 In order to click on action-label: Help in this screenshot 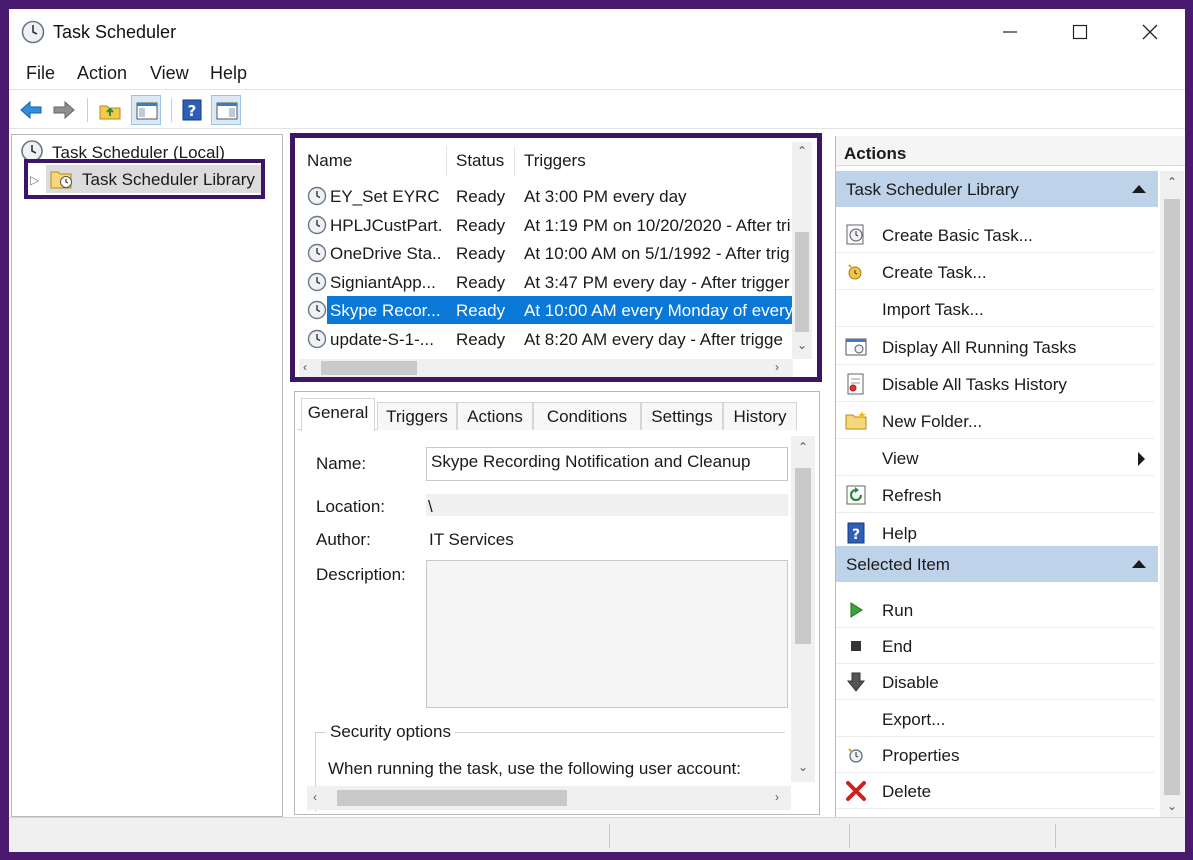, I will do `click(899, 533)`.